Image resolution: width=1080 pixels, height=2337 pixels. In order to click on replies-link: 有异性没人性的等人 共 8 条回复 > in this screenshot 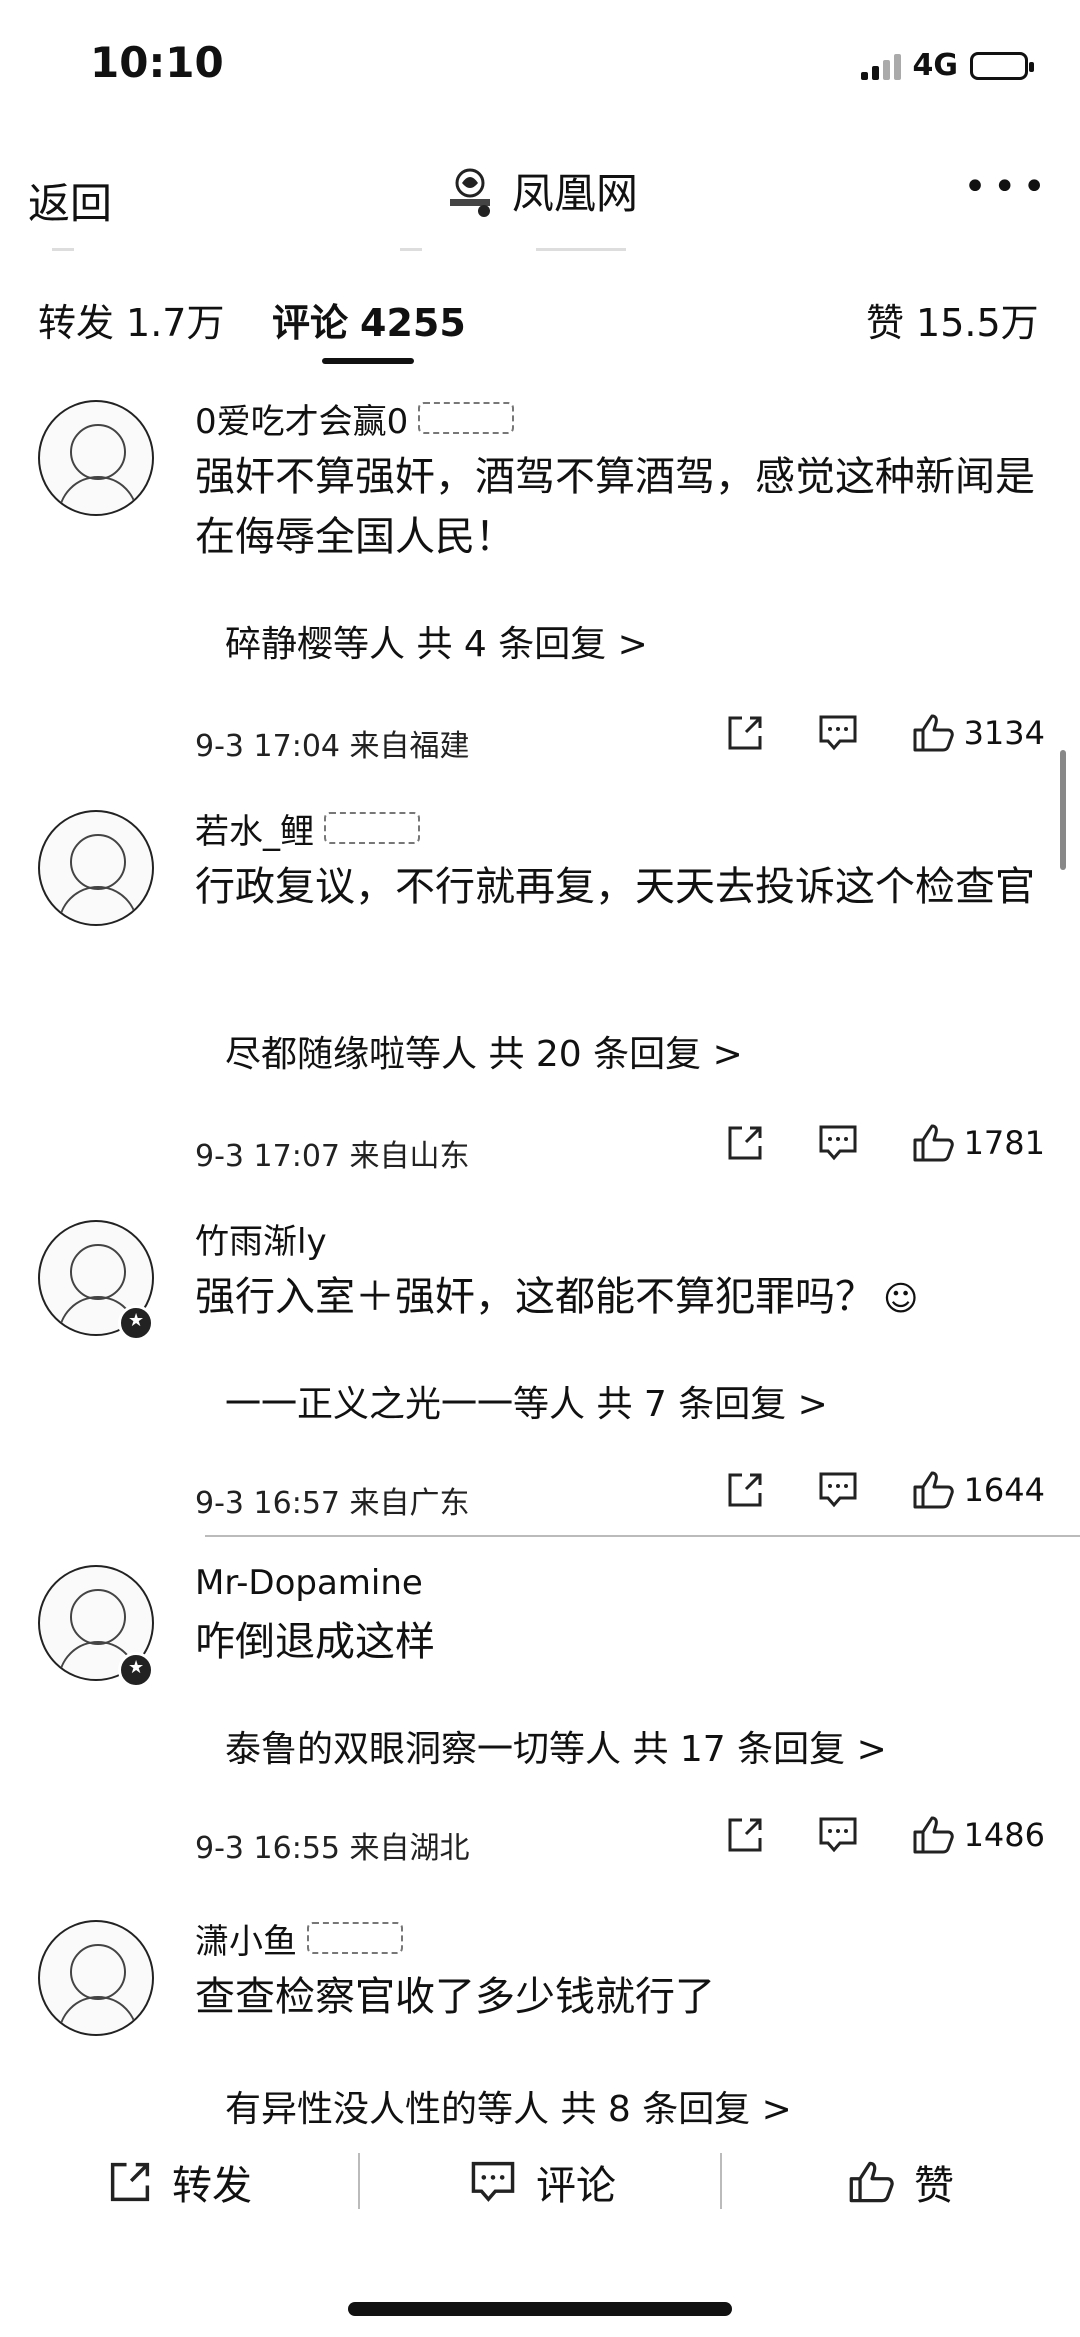, I will do `click(508, 2106)`.